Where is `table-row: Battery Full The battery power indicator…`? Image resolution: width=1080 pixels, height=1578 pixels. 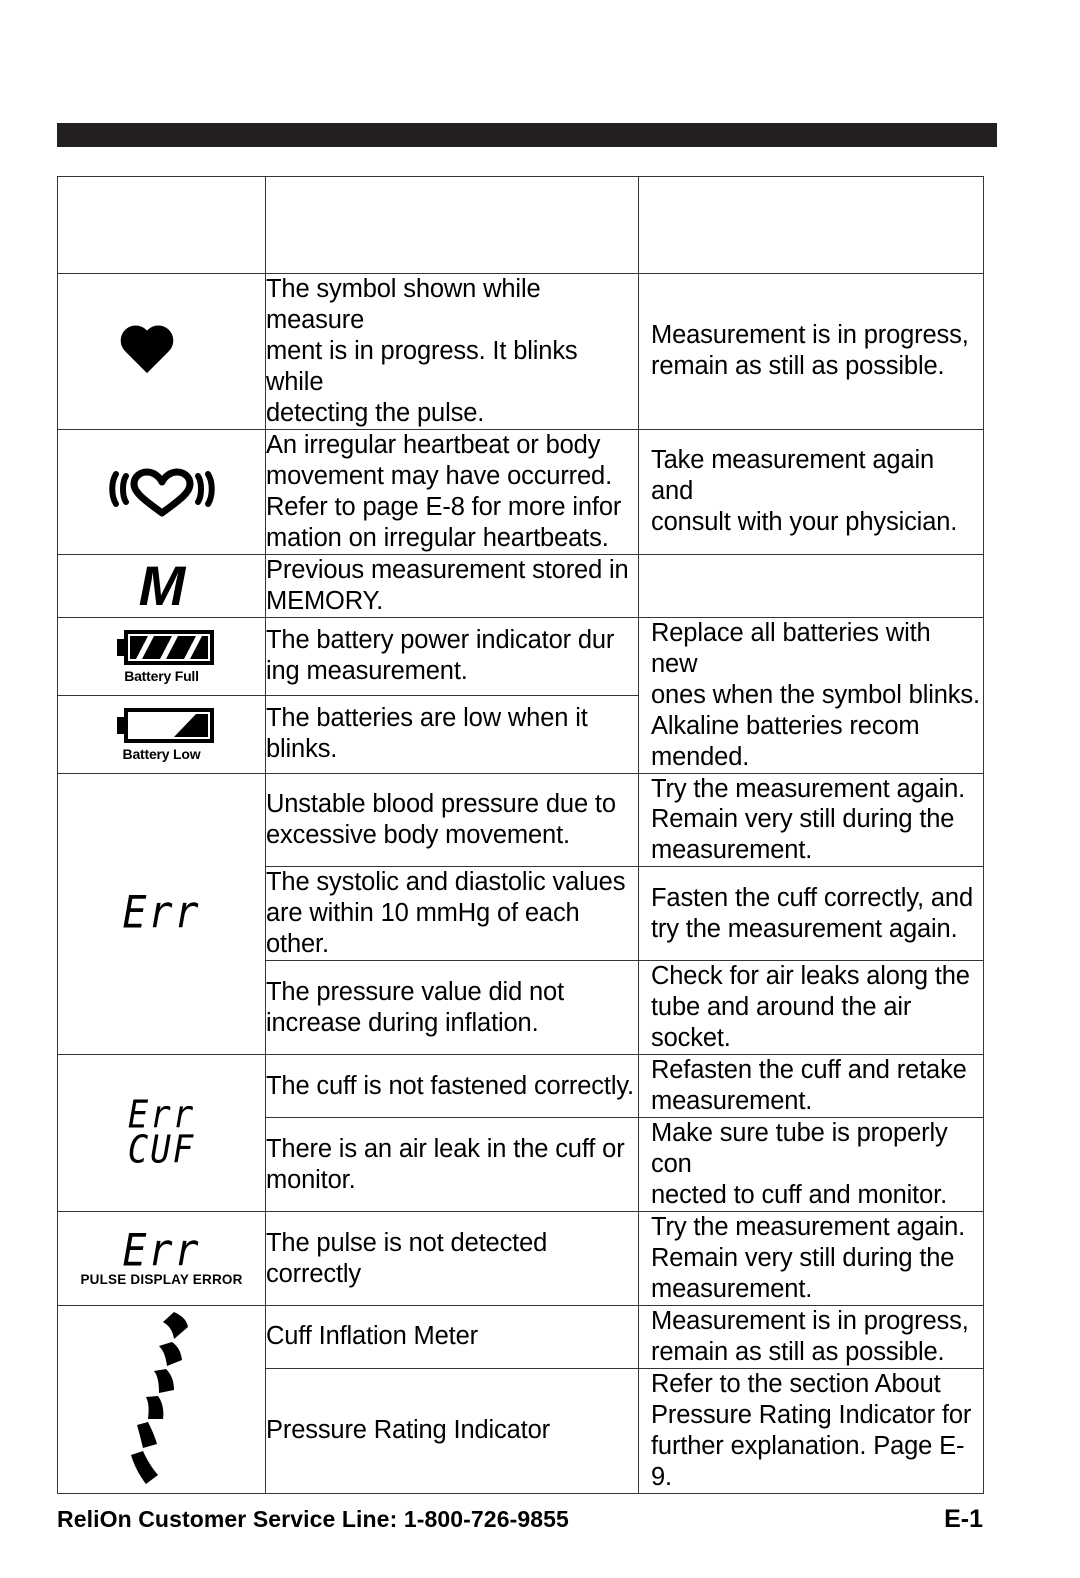
table-row: Battery Full The battery power indicator… is located at coordinates (520, 695).